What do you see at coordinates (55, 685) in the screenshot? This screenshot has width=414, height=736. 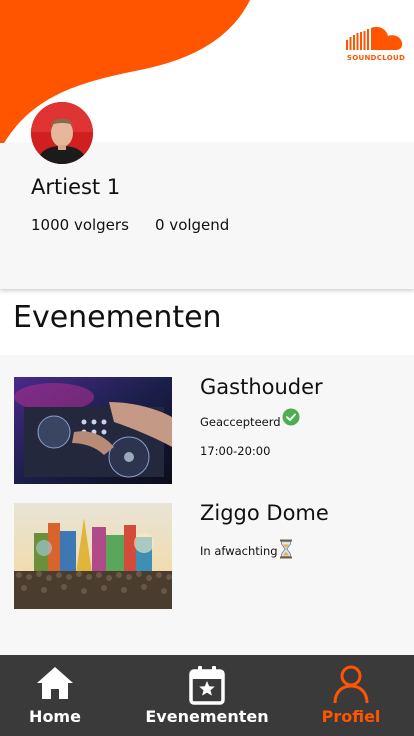 I see `home-icon` at bounding box center [55, 685].